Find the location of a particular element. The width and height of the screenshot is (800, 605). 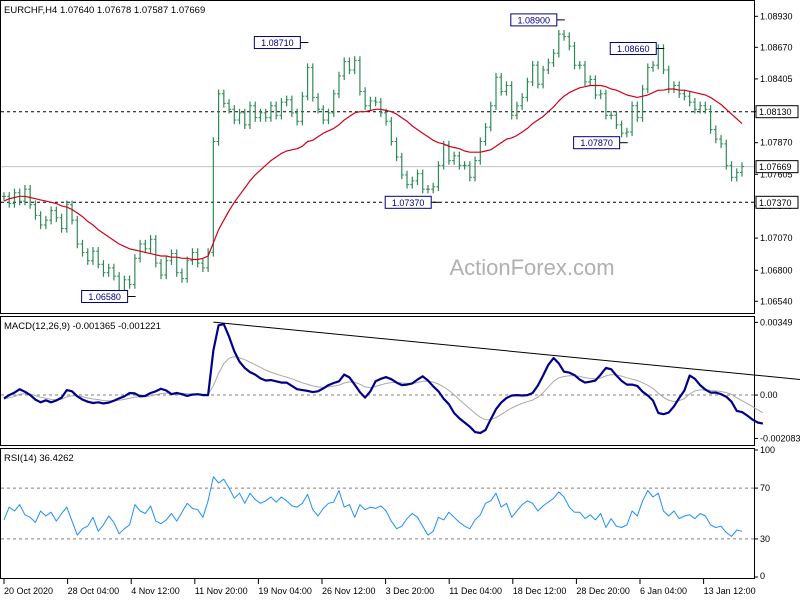

x-tick-label: 6 Jan 04:00 is located at coordinates (663, 591).